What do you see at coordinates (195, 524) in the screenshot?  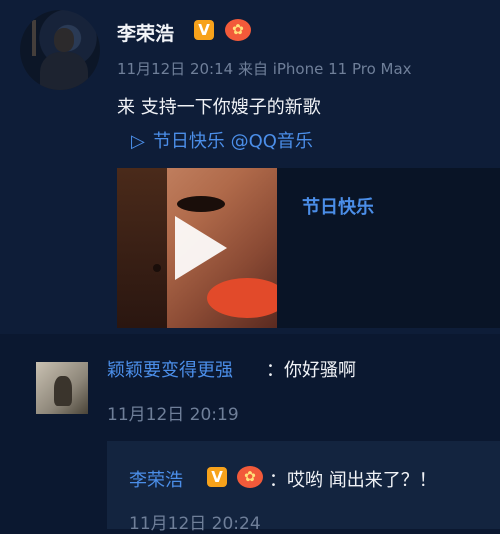 I see `reply-time: 11月12日 20:24` at bounding box center [195, 524].